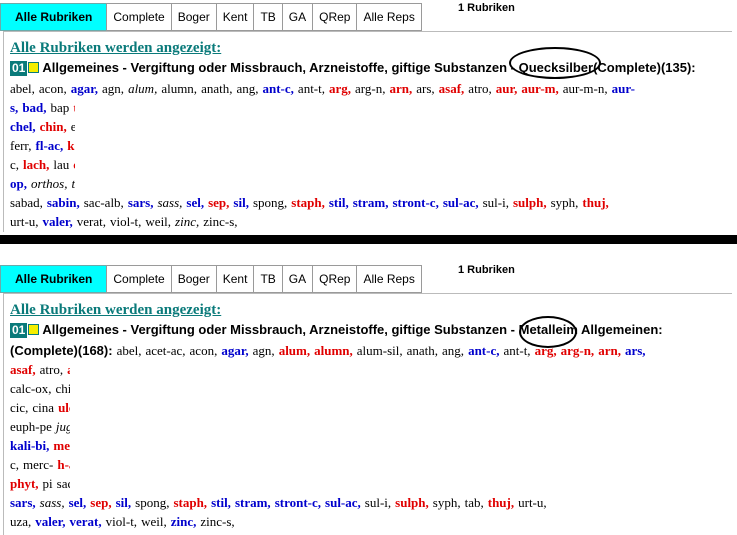  I want to click on remedy-abbr: spong,, so click(152, 502).